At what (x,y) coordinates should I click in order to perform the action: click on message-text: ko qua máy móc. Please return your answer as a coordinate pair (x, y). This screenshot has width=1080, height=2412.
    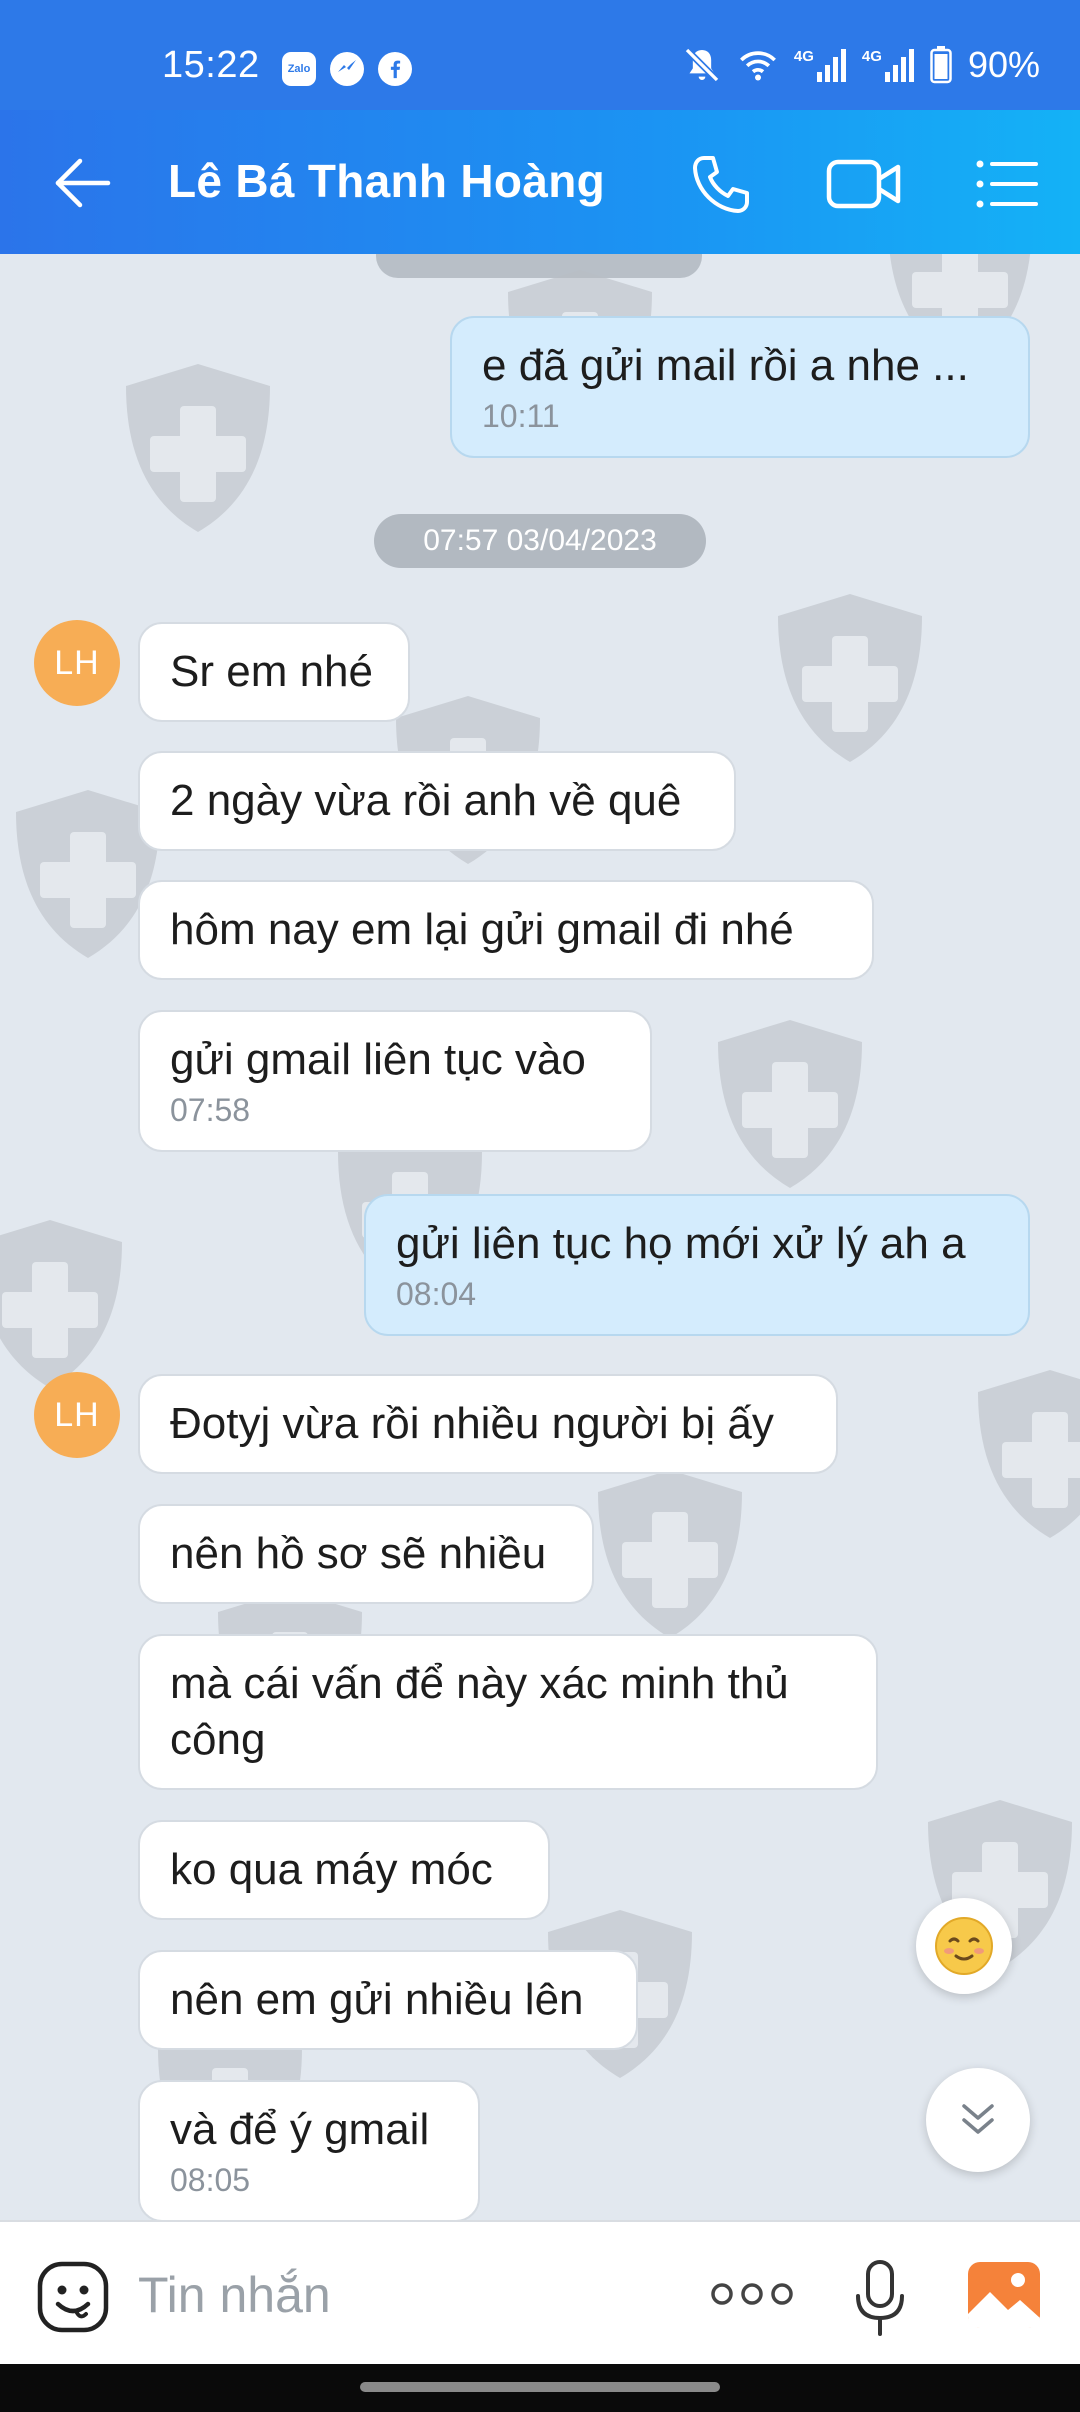
    Looking at the image, I should click on (331, 1869).